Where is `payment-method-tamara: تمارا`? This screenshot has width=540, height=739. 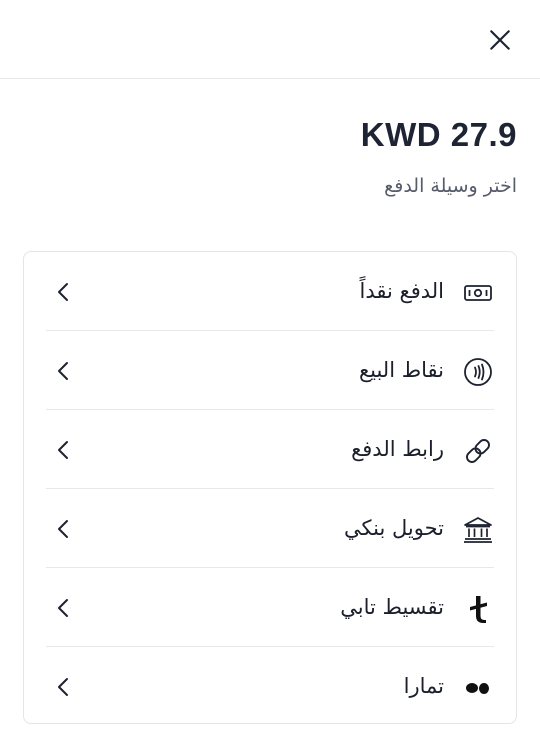
payment-method-tamara: تمارا is located at coordinates (270, 685).